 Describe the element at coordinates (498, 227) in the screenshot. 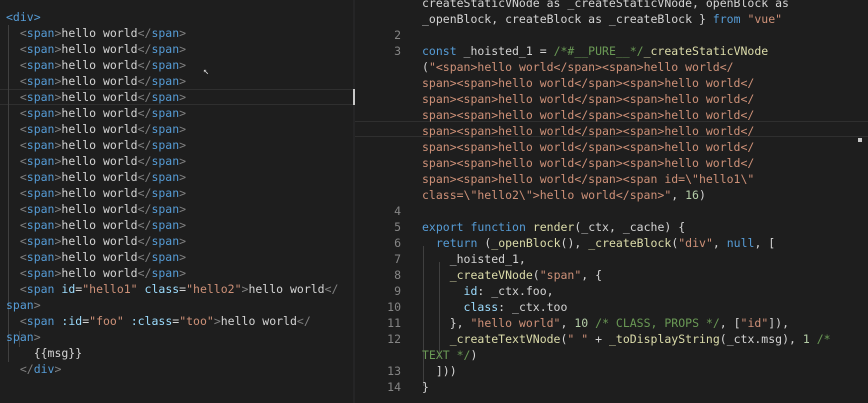

I see `code-token: function` at that location.